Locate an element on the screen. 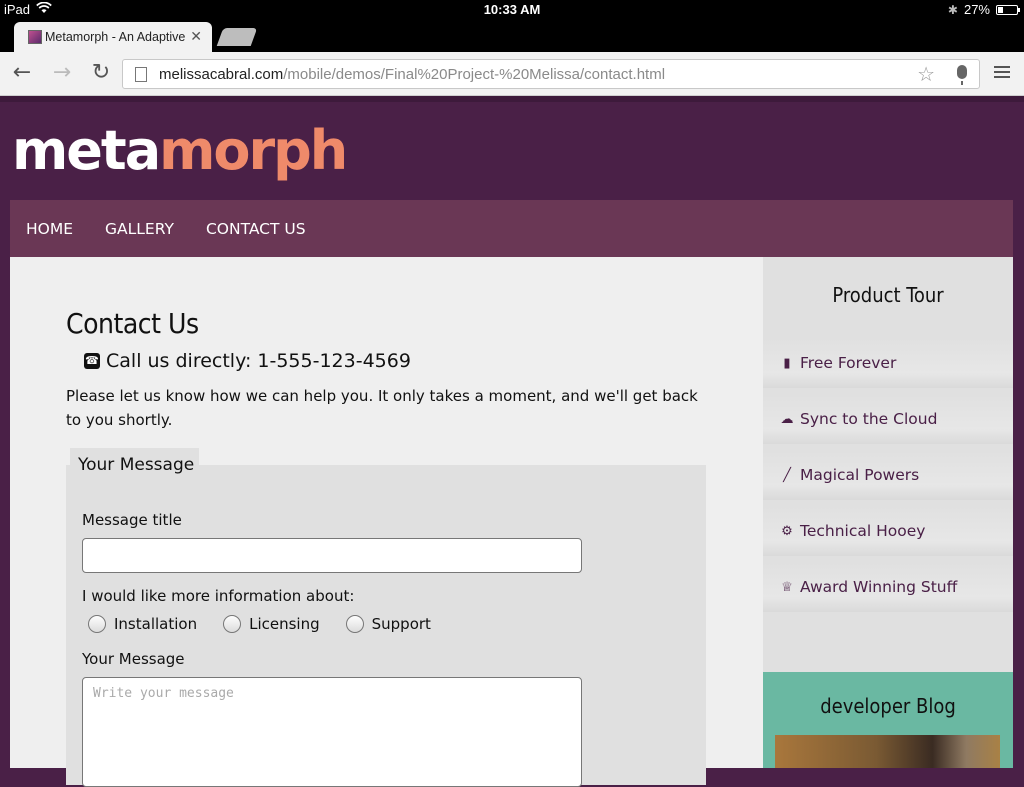  message-label: Your Message is located at coordinates (133, 659).